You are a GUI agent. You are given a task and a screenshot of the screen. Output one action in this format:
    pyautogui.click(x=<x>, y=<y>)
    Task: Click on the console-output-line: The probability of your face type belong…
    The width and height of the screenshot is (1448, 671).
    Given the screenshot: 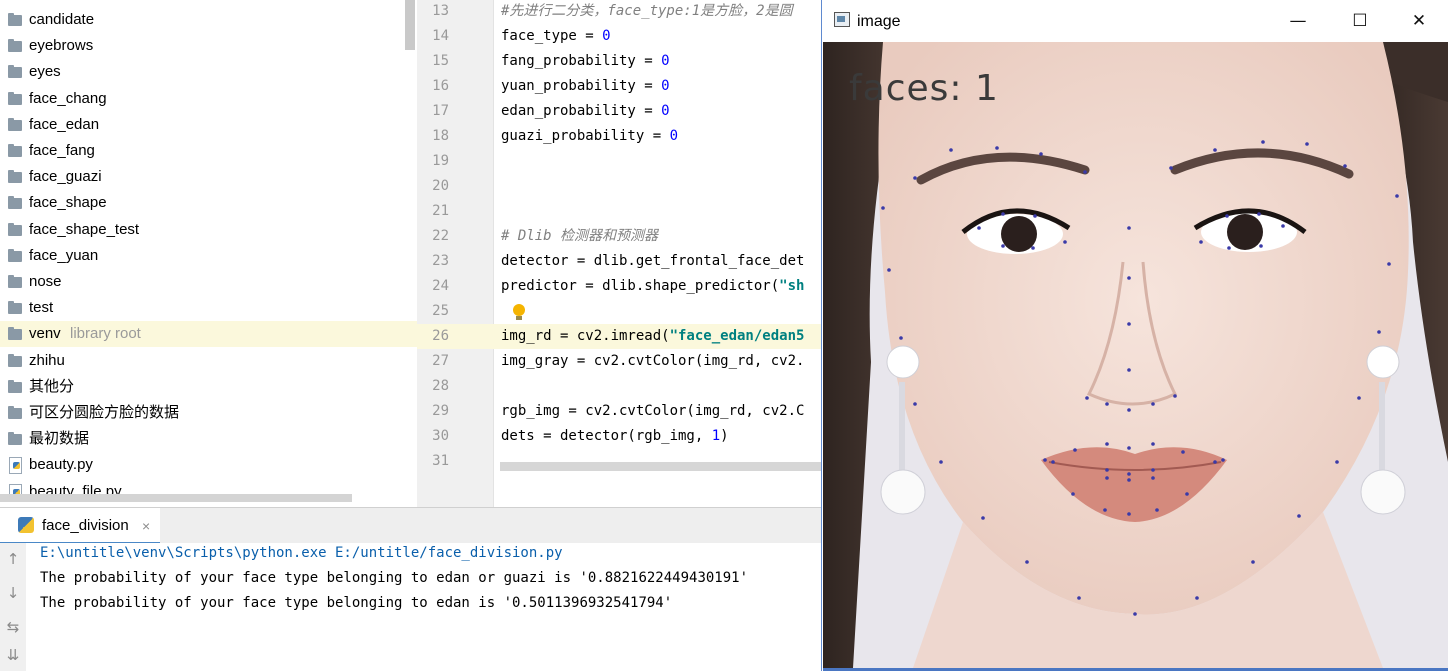 What is the action you would take?
    pyautogui.click(x=356, y=603)
    